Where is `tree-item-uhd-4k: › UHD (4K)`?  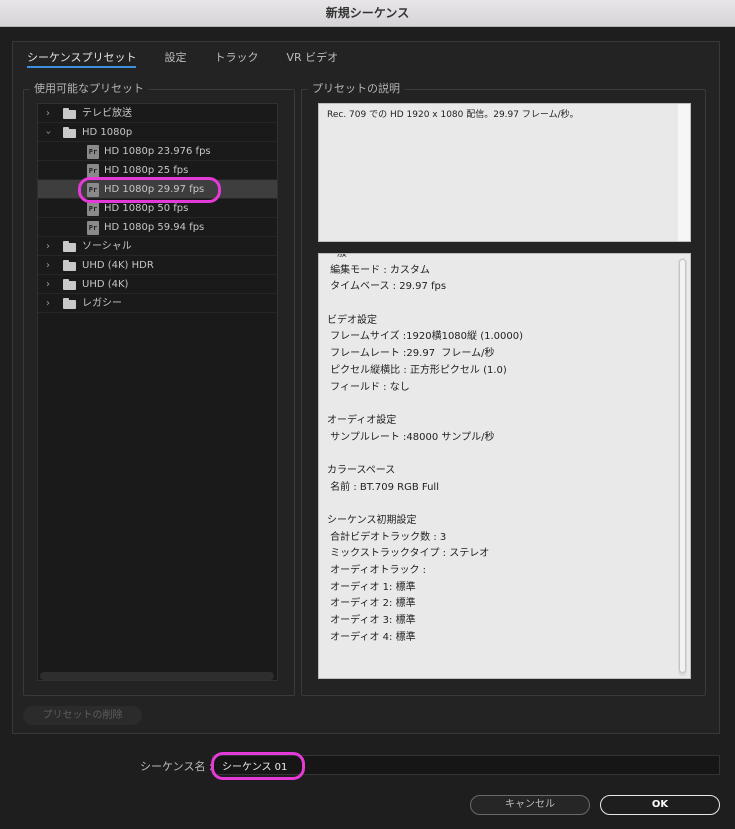 tree-item-uhd-4k: › UHD (4K) is located at coordinates (157, 284).